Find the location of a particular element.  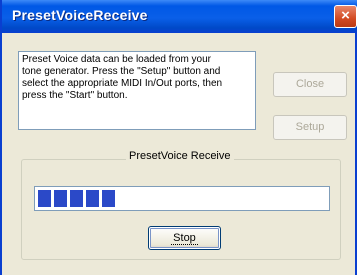

close-icon: × is located at coordinates (345, 15).